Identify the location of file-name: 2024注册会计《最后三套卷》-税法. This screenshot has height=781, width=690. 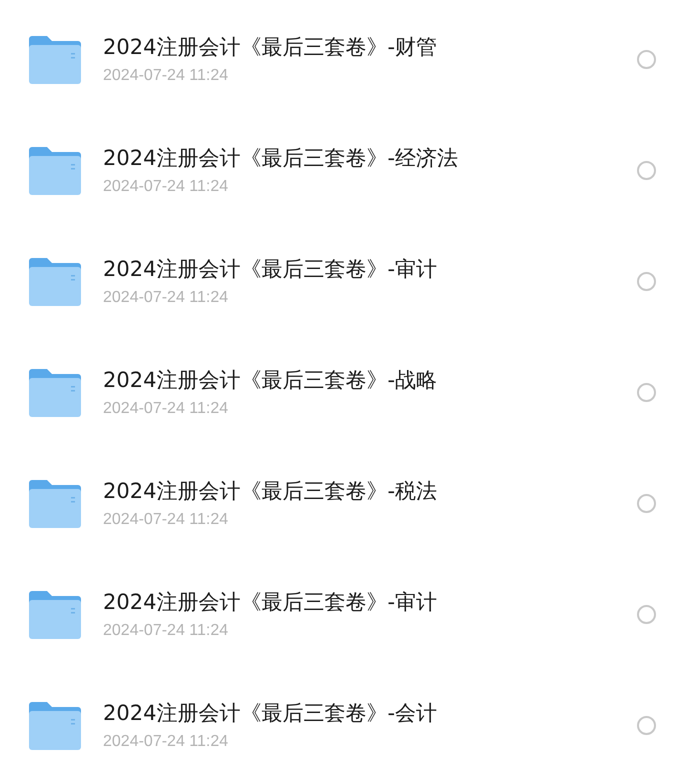
(270, 491).